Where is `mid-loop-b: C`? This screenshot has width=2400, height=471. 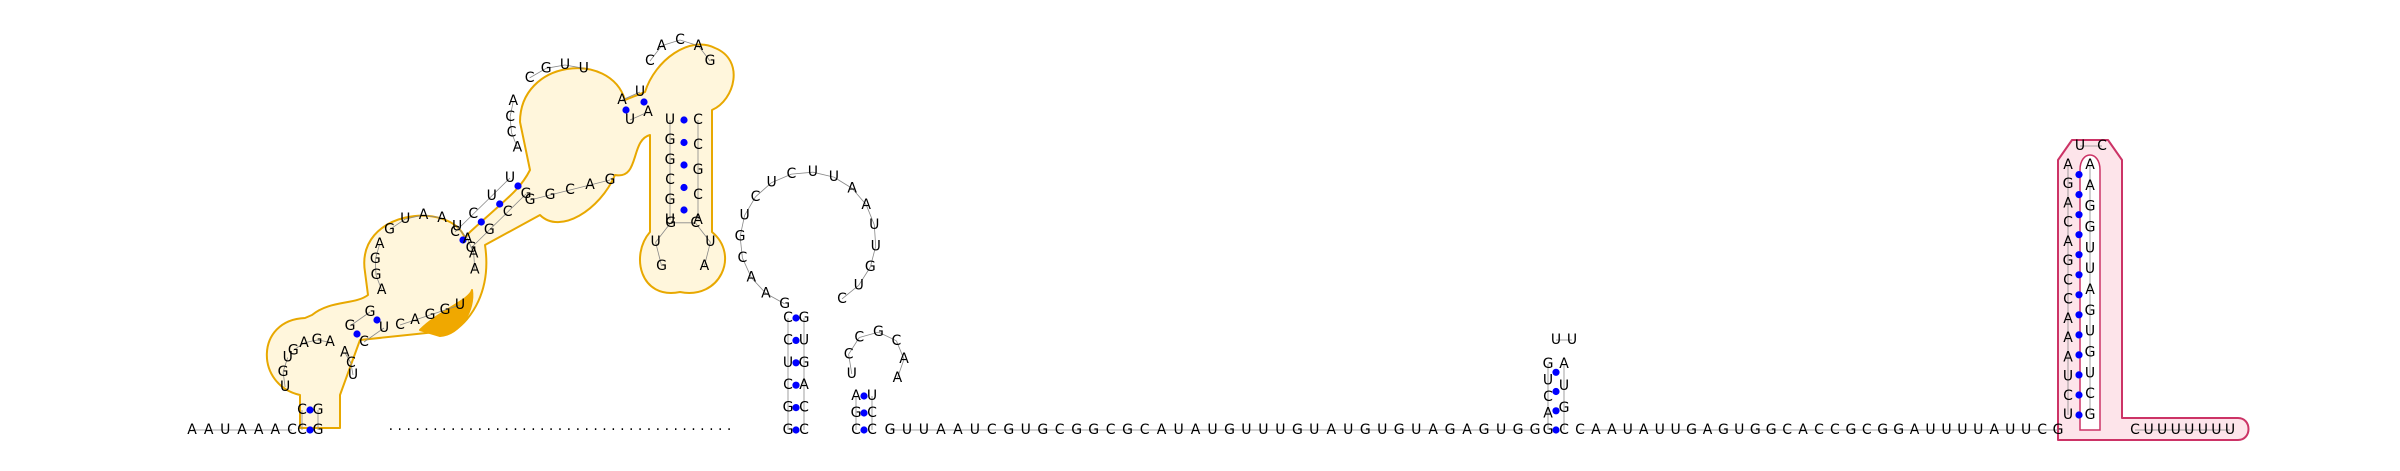 mid-loop-b: C is located at coordinates (897, 341).